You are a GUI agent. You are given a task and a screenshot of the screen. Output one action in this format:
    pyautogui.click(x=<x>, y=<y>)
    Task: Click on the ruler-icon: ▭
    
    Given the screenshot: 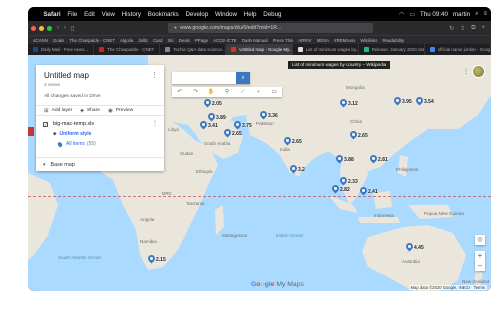 What is the action you would take?
    pyautogui.click(x=274, y=92)
    